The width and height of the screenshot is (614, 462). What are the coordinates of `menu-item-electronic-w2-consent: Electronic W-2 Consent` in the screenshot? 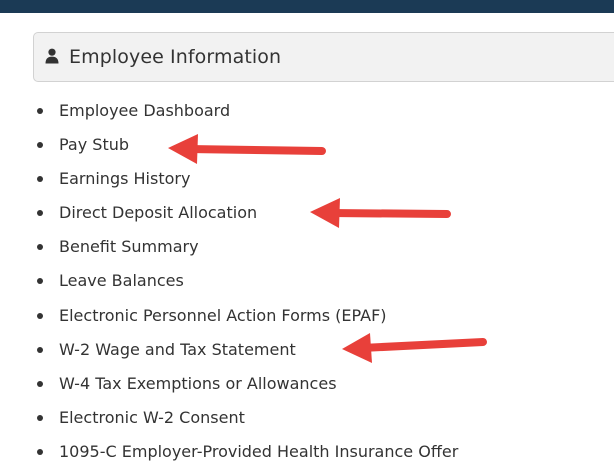 It's located at (229, 421).